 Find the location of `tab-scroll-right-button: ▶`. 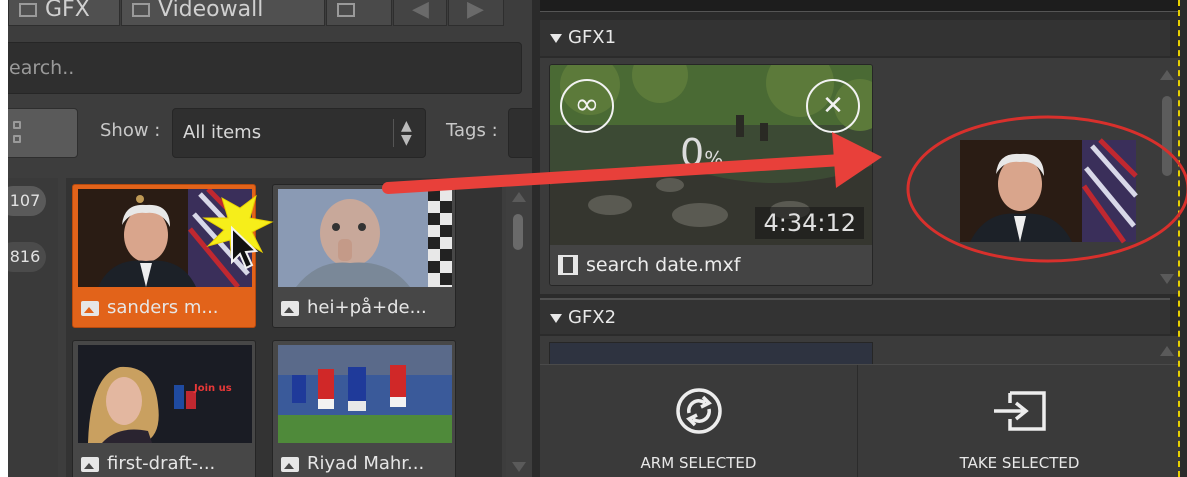

tab-scroll-right-button: ▶ is located at coordinates (476, 13).